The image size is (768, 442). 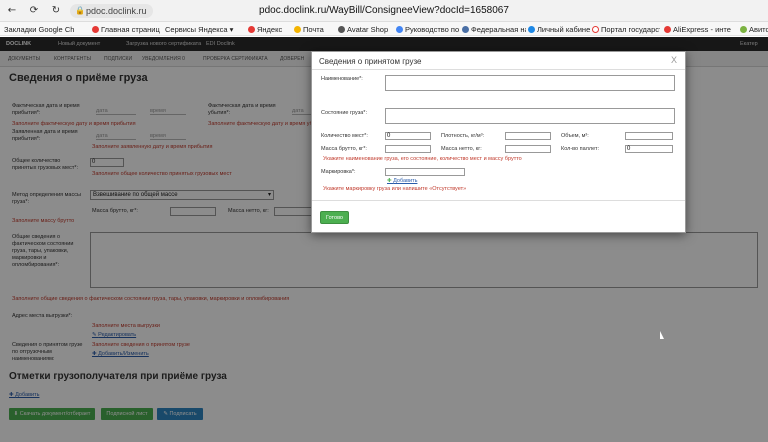 What do you see at coordinates (754, 29) in the screenshot?
I see `bookmark-item: Авито` at bounding box center [754, 29].